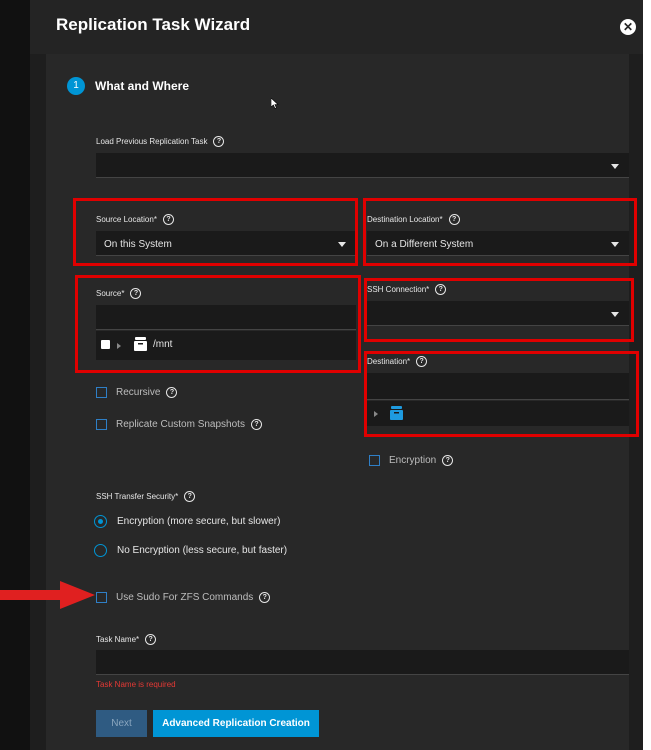  What do you see at coordinates (500, 232) in the screenshot?
I see `highlight-destination-location` at bounding box center [500, 232].